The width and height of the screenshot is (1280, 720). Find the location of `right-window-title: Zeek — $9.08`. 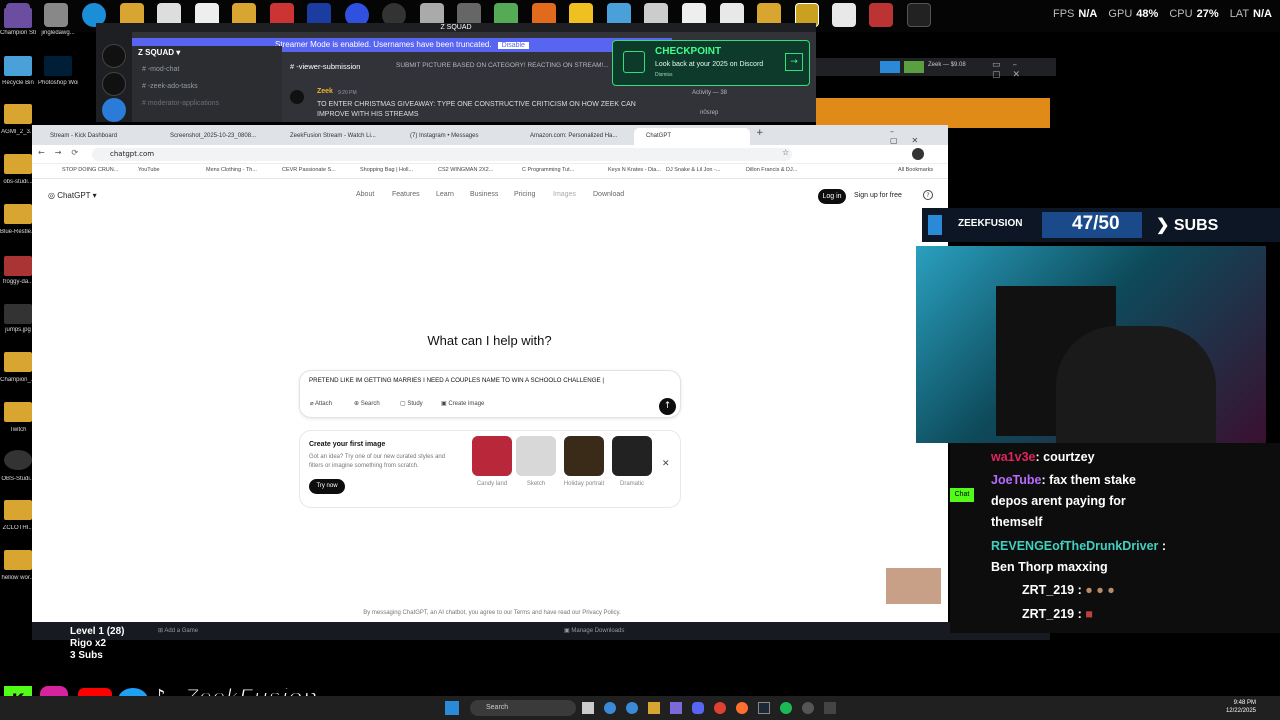

right-window-title: Zeek — $9.08 is located at coordinates (947, 65).